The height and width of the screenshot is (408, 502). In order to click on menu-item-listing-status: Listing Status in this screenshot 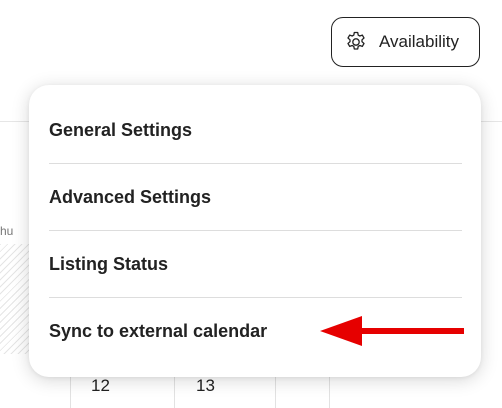, I will do `click(255, 264)`.